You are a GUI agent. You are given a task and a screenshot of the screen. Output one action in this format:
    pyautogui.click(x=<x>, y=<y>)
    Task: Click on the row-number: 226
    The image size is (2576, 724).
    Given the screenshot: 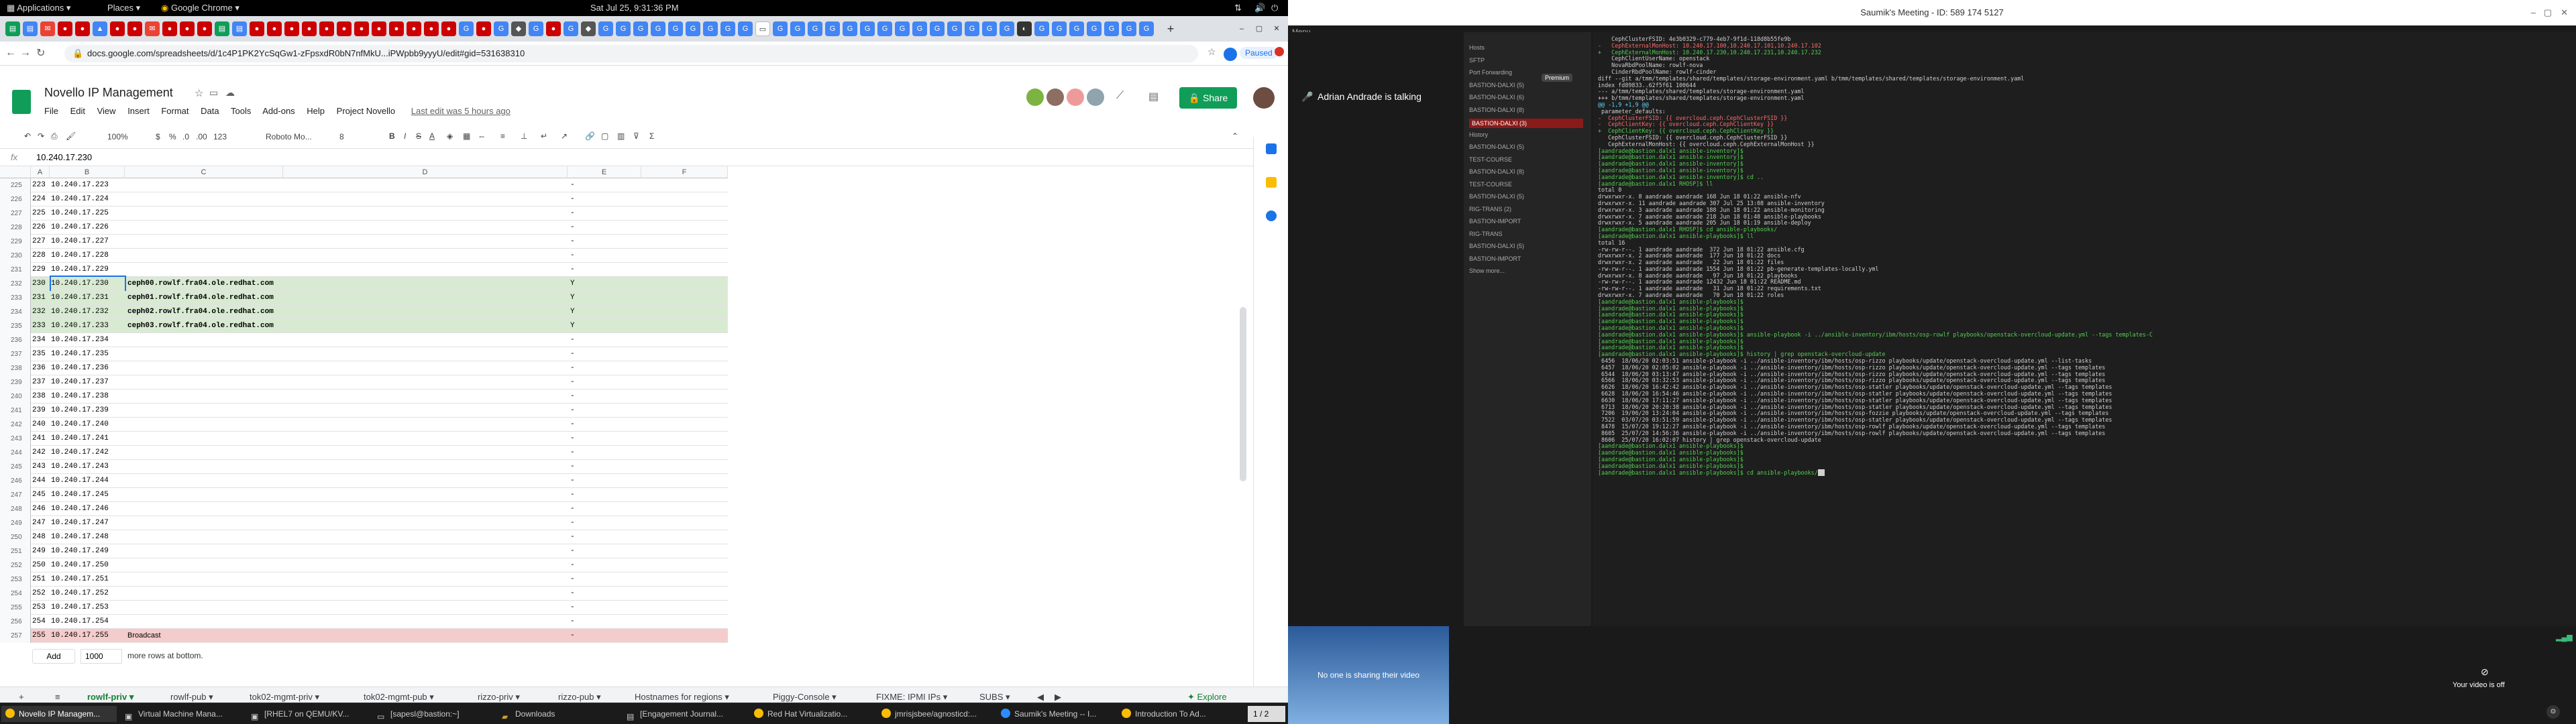 What is the action you would take?
    pyautogui.click(x=15, y=199)
    